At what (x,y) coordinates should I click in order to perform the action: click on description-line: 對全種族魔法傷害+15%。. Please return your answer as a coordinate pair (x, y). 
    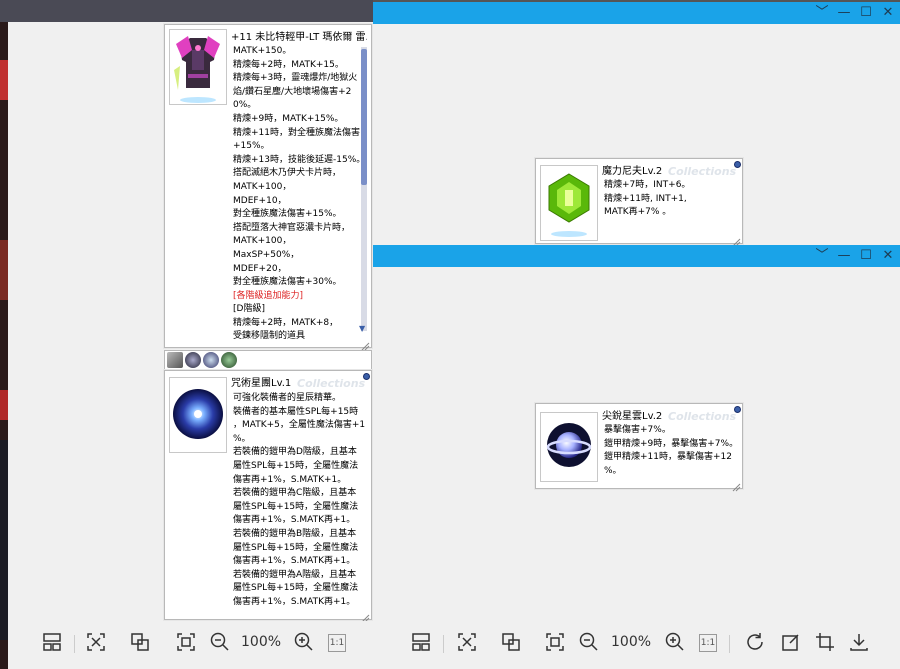
    Looking at the image, I should click on (287, 214).